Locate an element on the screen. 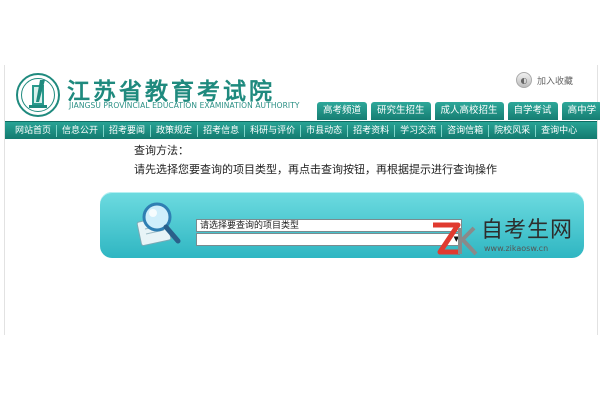 The height and width of the screenshot is (400, 600). nav-colleges: 院校风采 is located at coordinates (511, 130).